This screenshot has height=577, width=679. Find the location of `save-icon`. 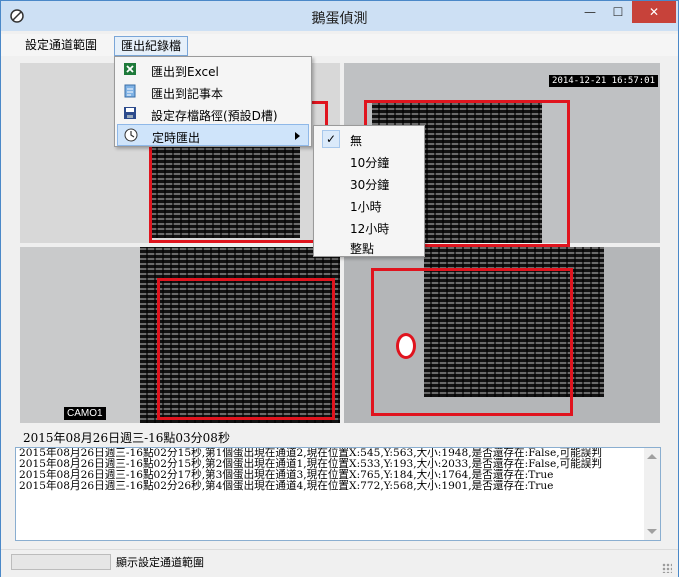

save-icon is located at coordinates (130, 113).